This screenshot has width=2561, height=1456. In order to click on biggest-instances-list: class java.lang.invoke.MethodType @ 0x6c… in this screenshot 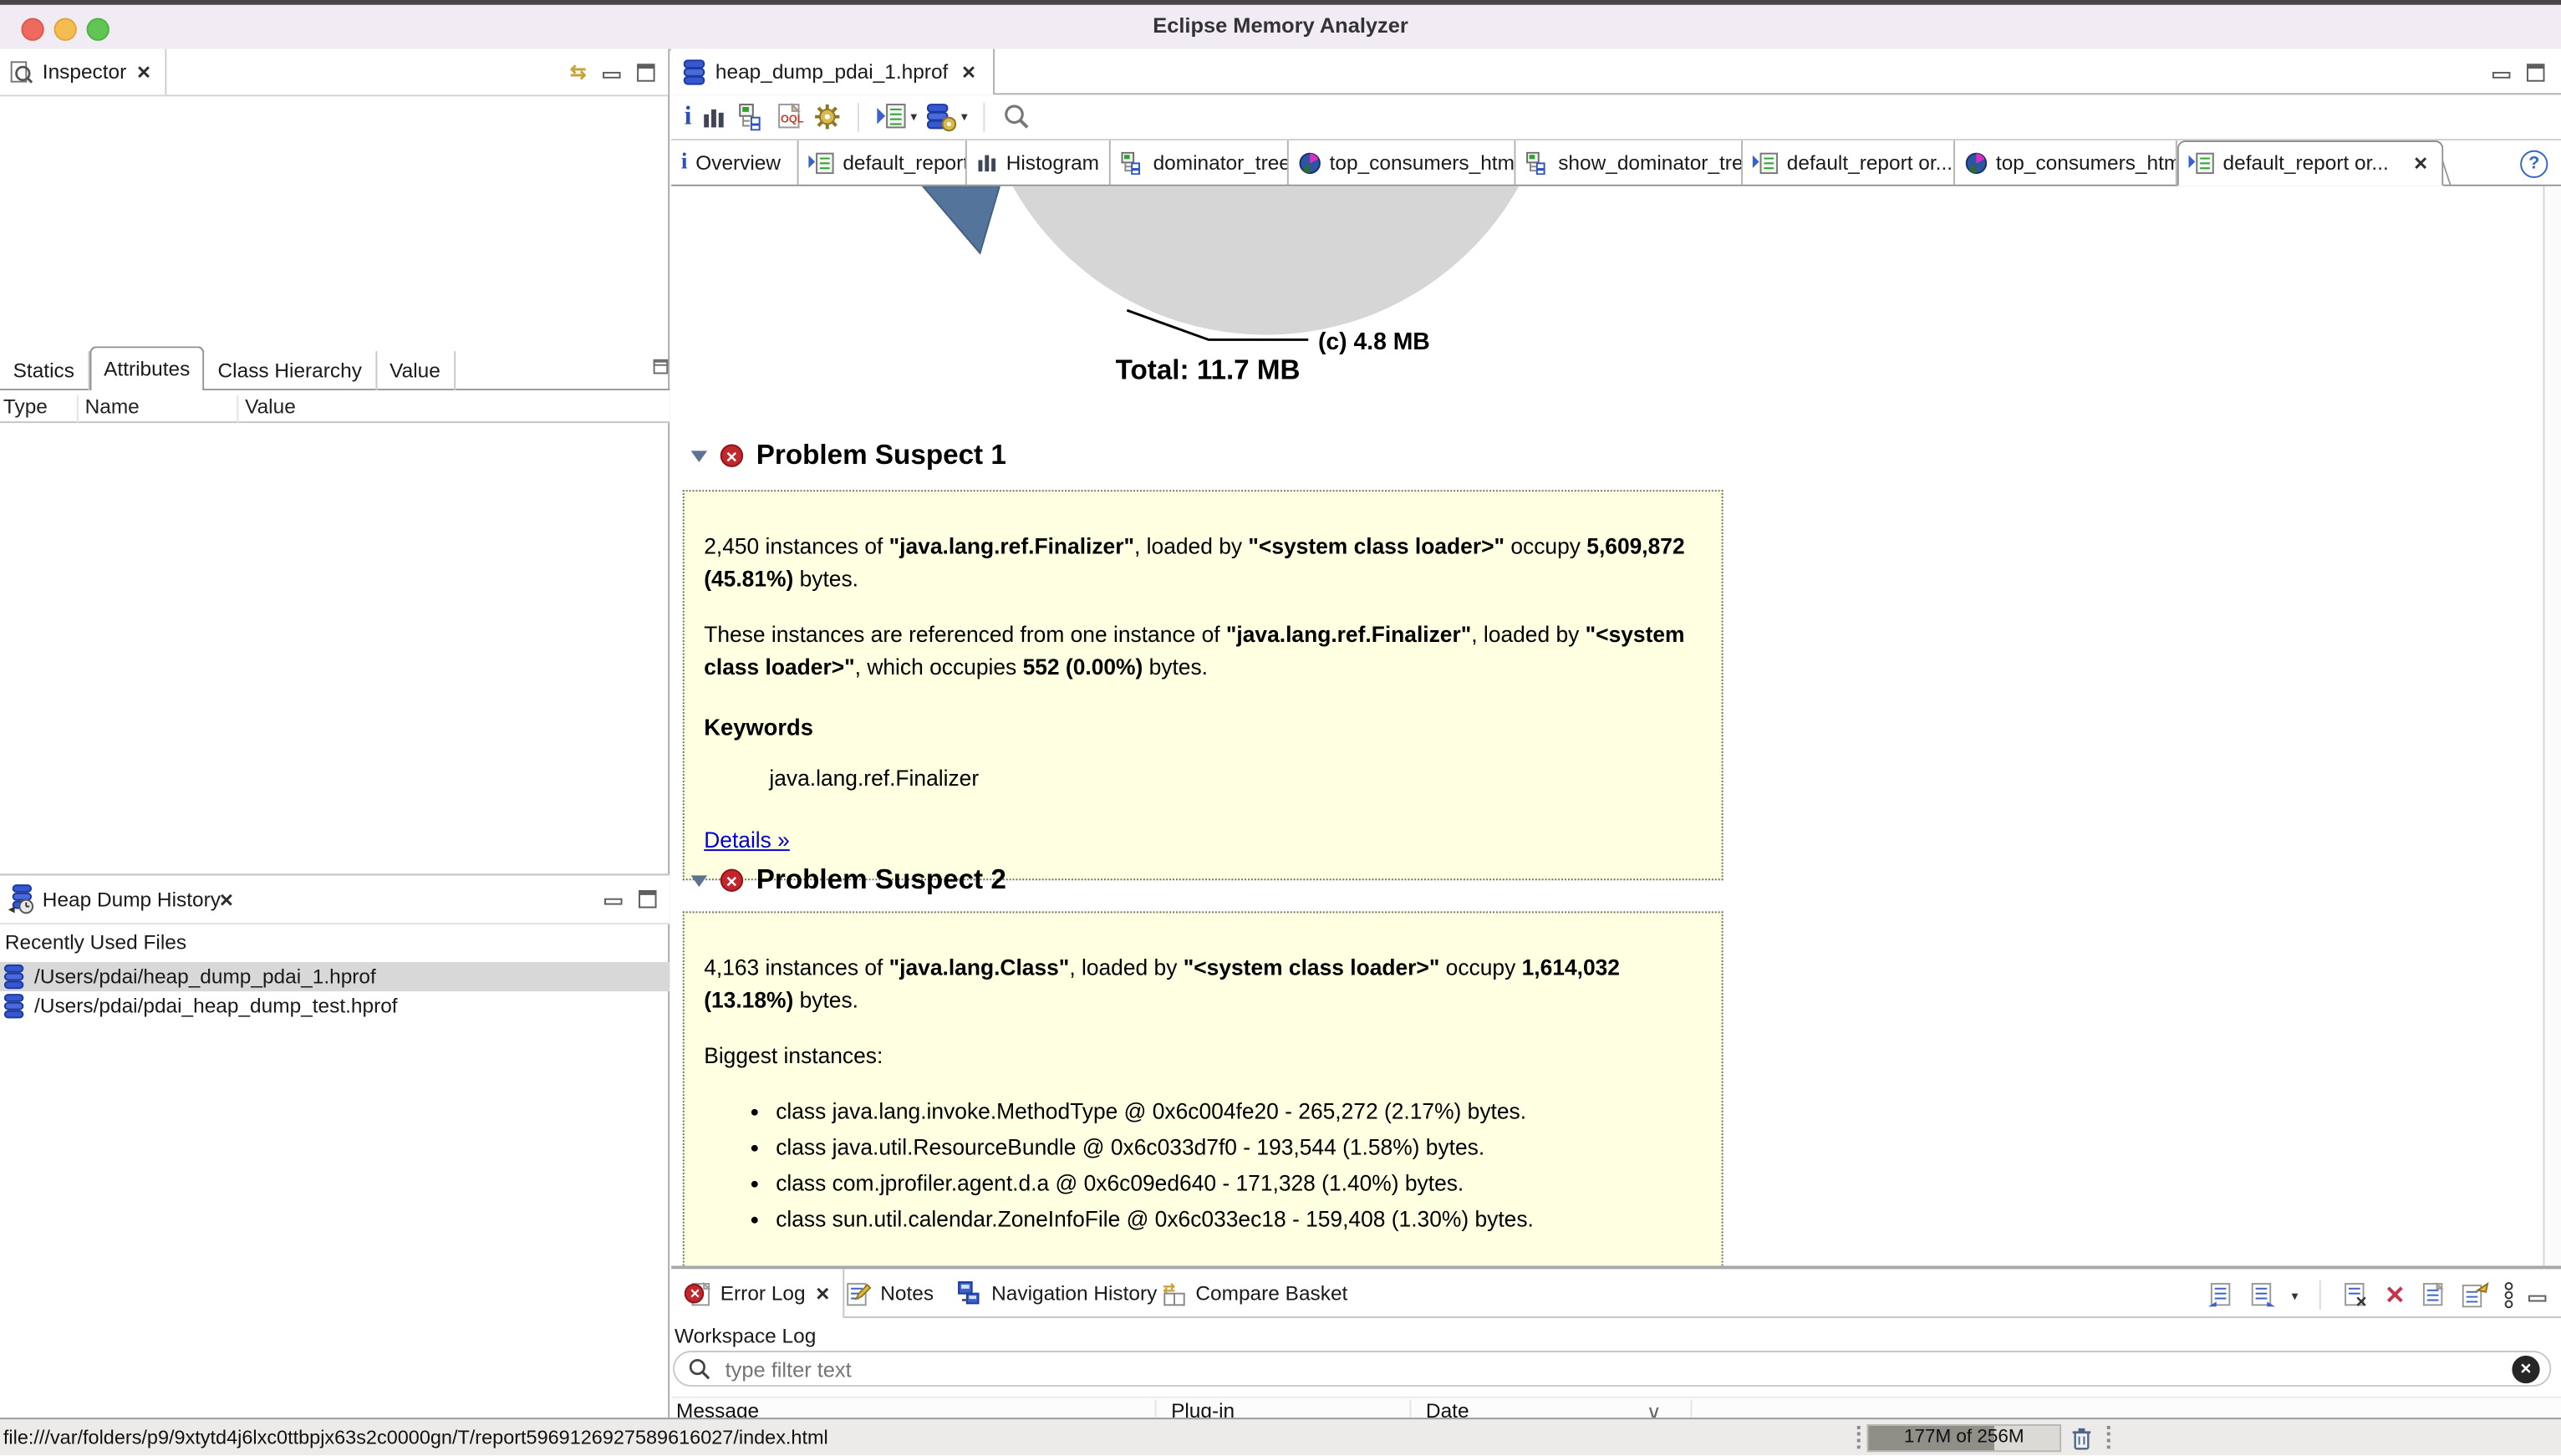, I will do `click(1203, 1166)`.